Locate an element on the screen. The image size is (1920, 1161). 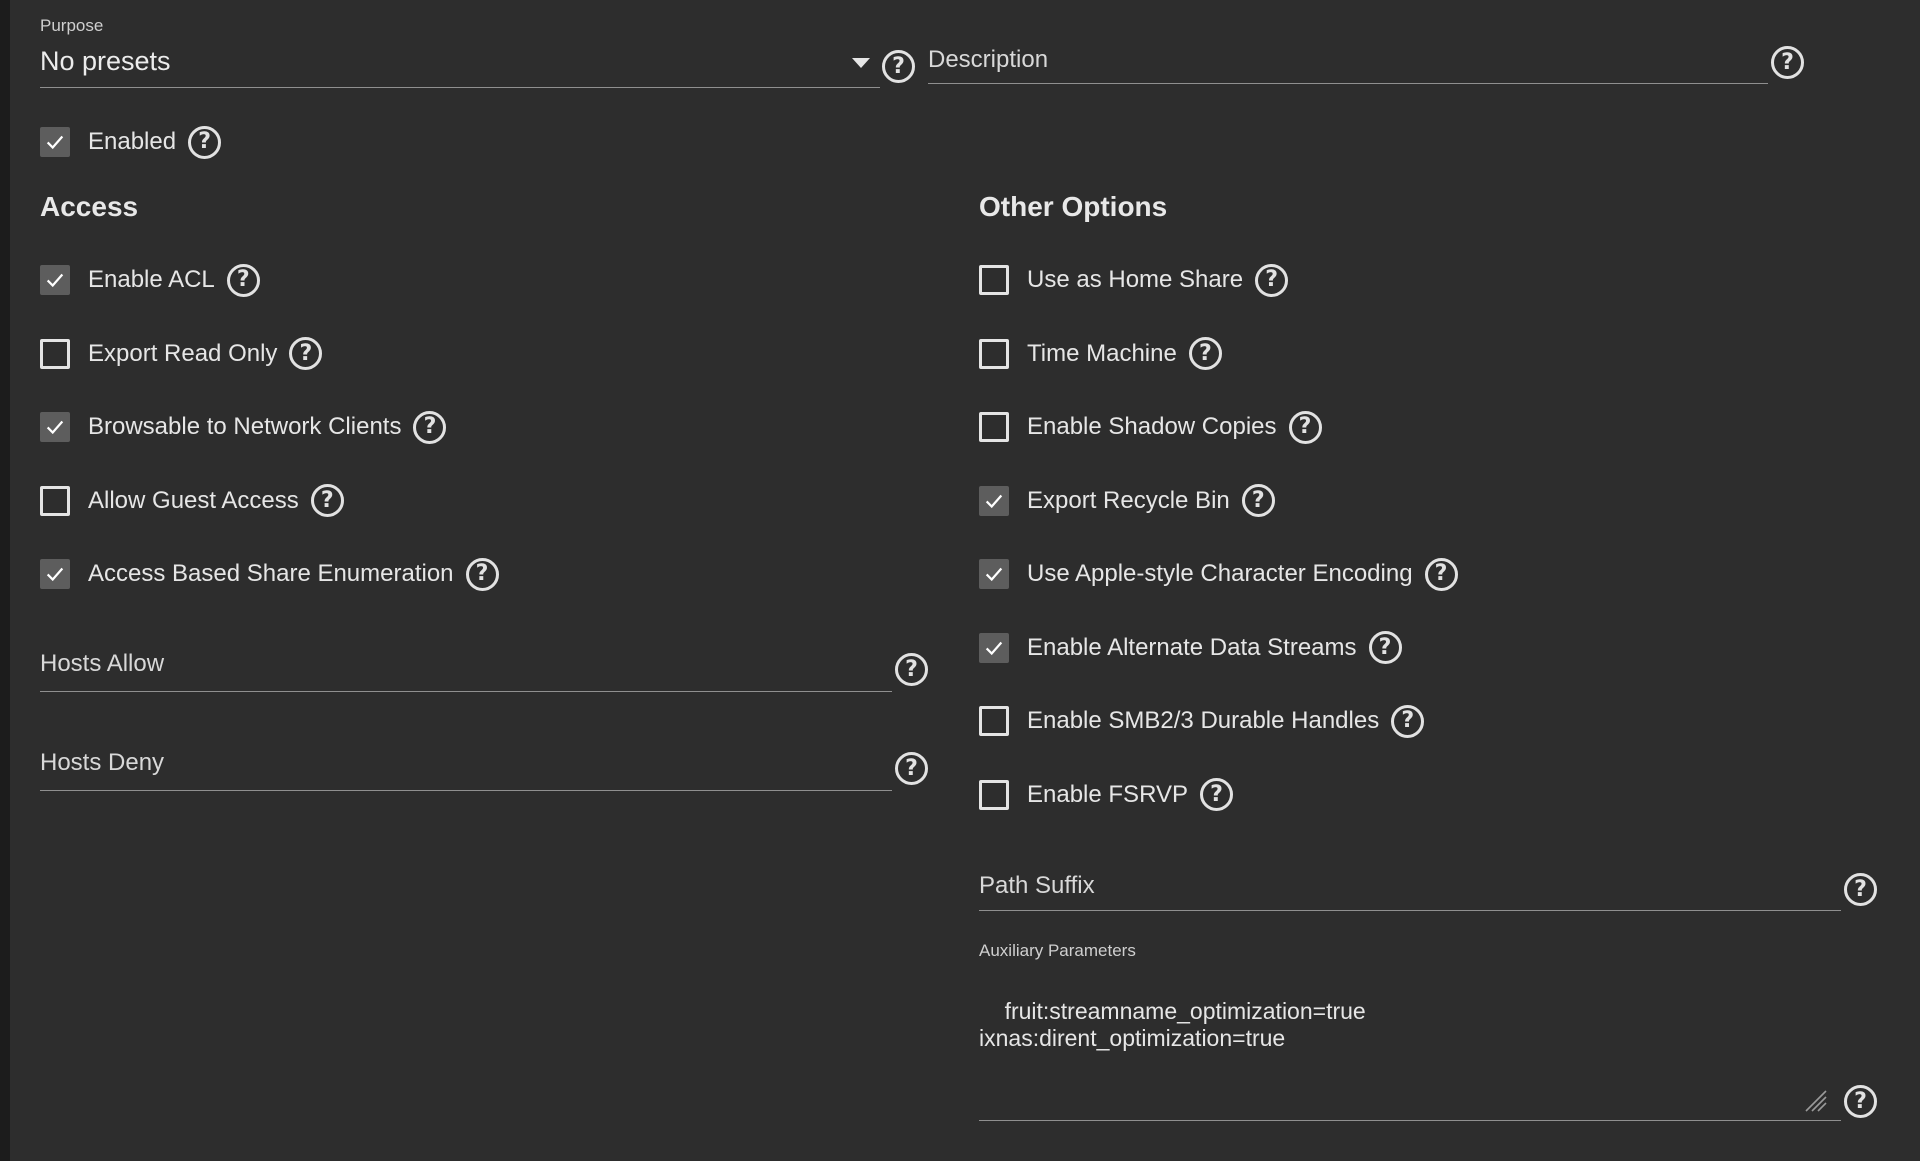
hosts-deny-placeholder: Hosts Deny is located at coordinates (102, 762).